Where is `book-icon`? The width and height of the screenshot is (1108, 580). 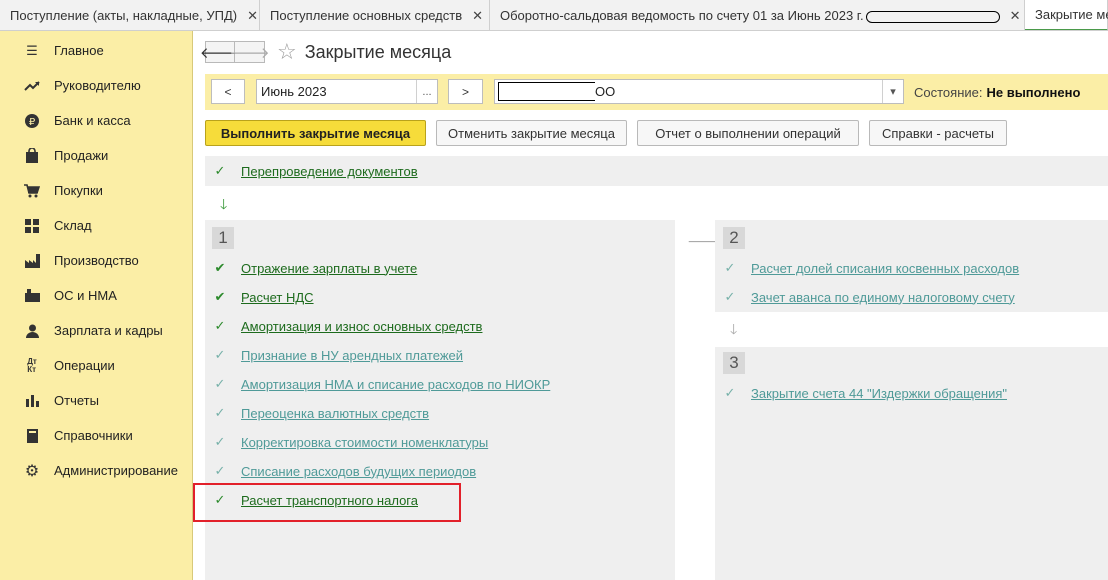 book-icon is located at coordinates (32, 436).